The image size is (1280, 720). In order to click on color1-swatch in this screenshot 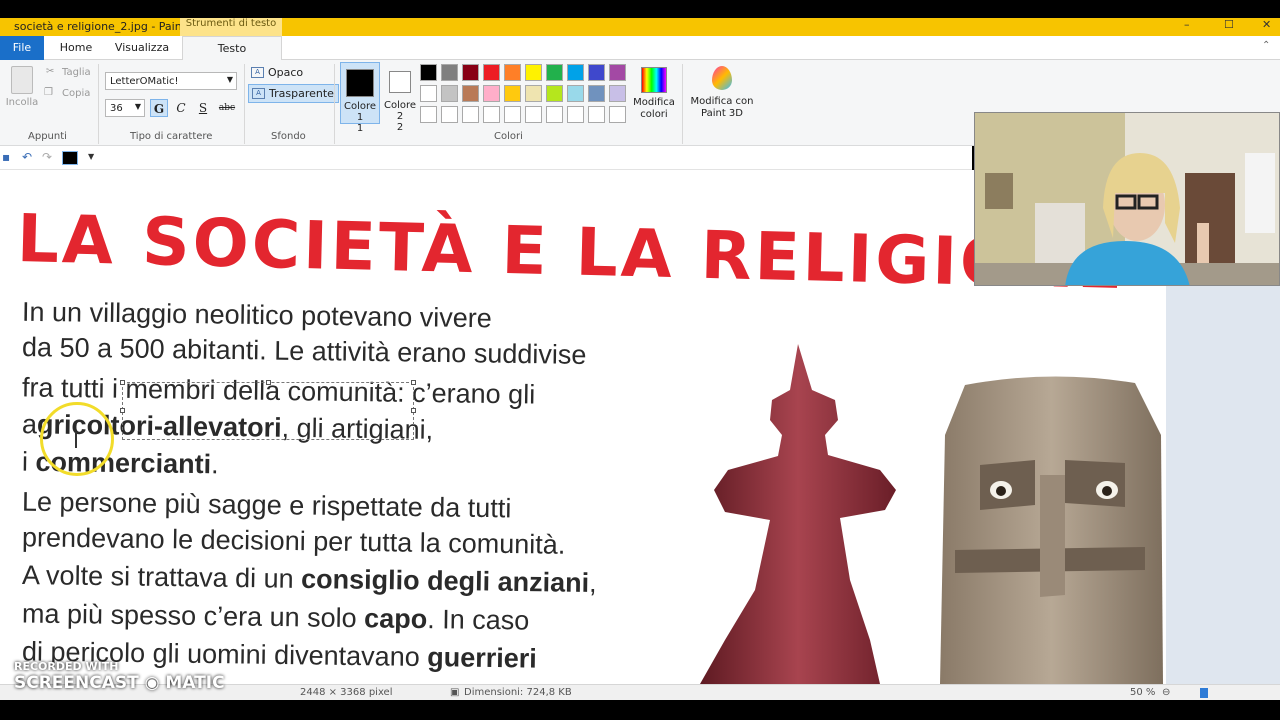, I will do `click(360, 83)`.